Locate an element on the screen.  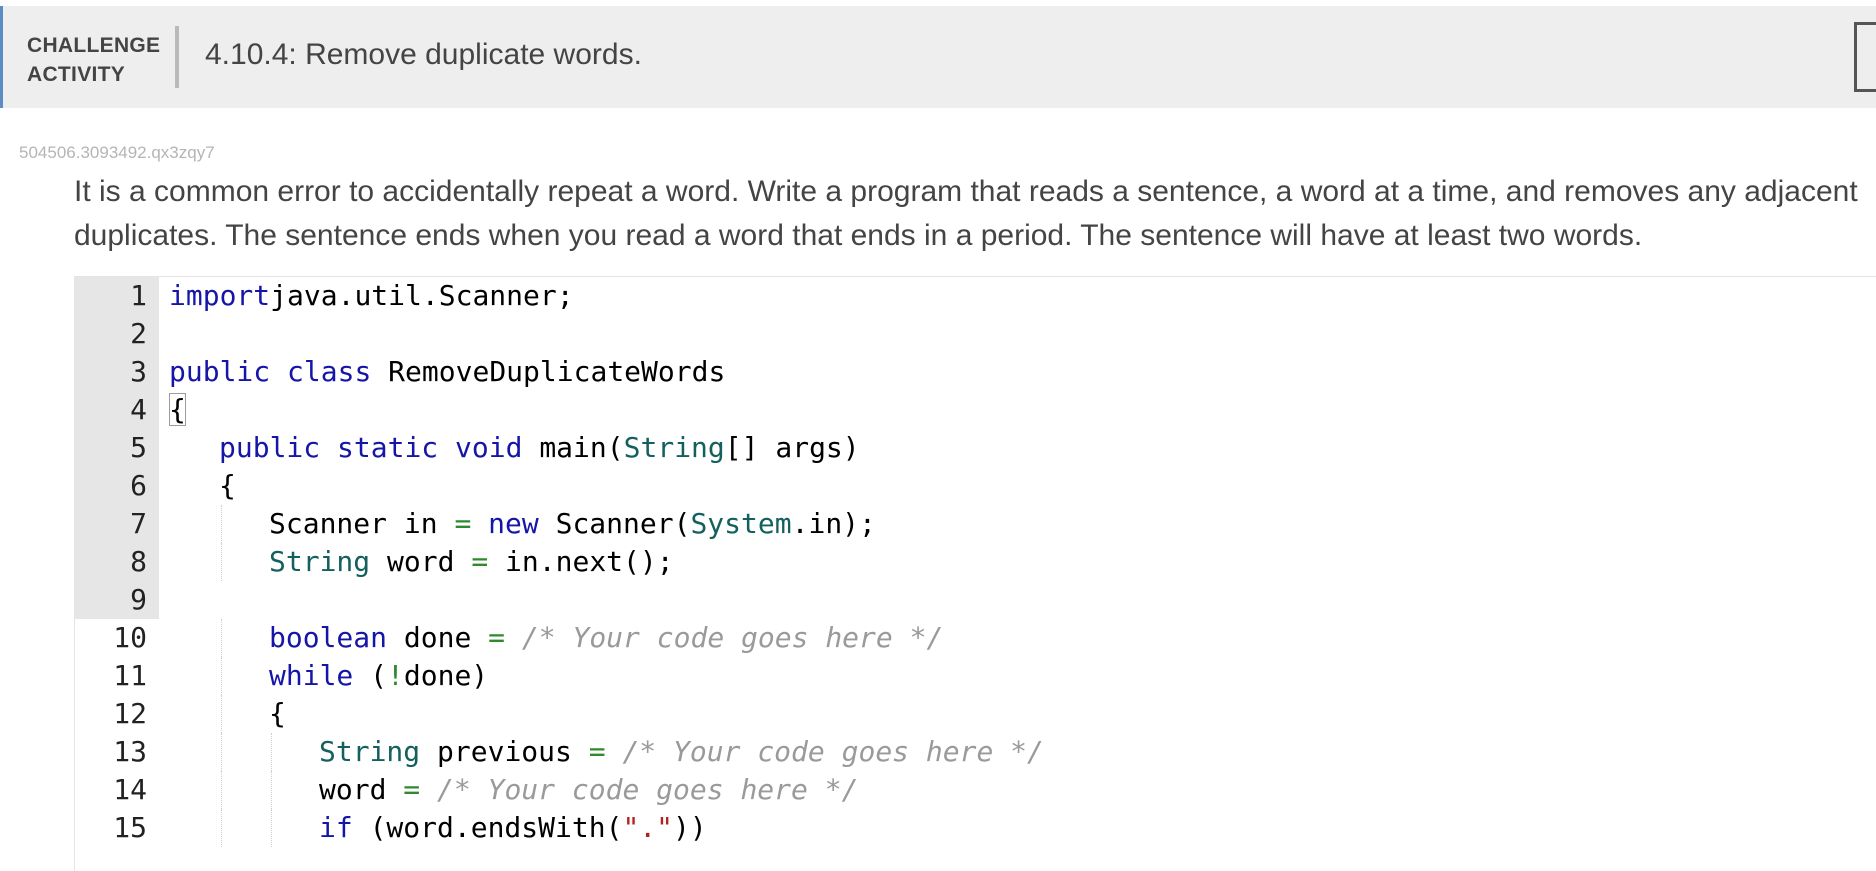
code-token-kw: boolean is located at coordinates (328, 637).